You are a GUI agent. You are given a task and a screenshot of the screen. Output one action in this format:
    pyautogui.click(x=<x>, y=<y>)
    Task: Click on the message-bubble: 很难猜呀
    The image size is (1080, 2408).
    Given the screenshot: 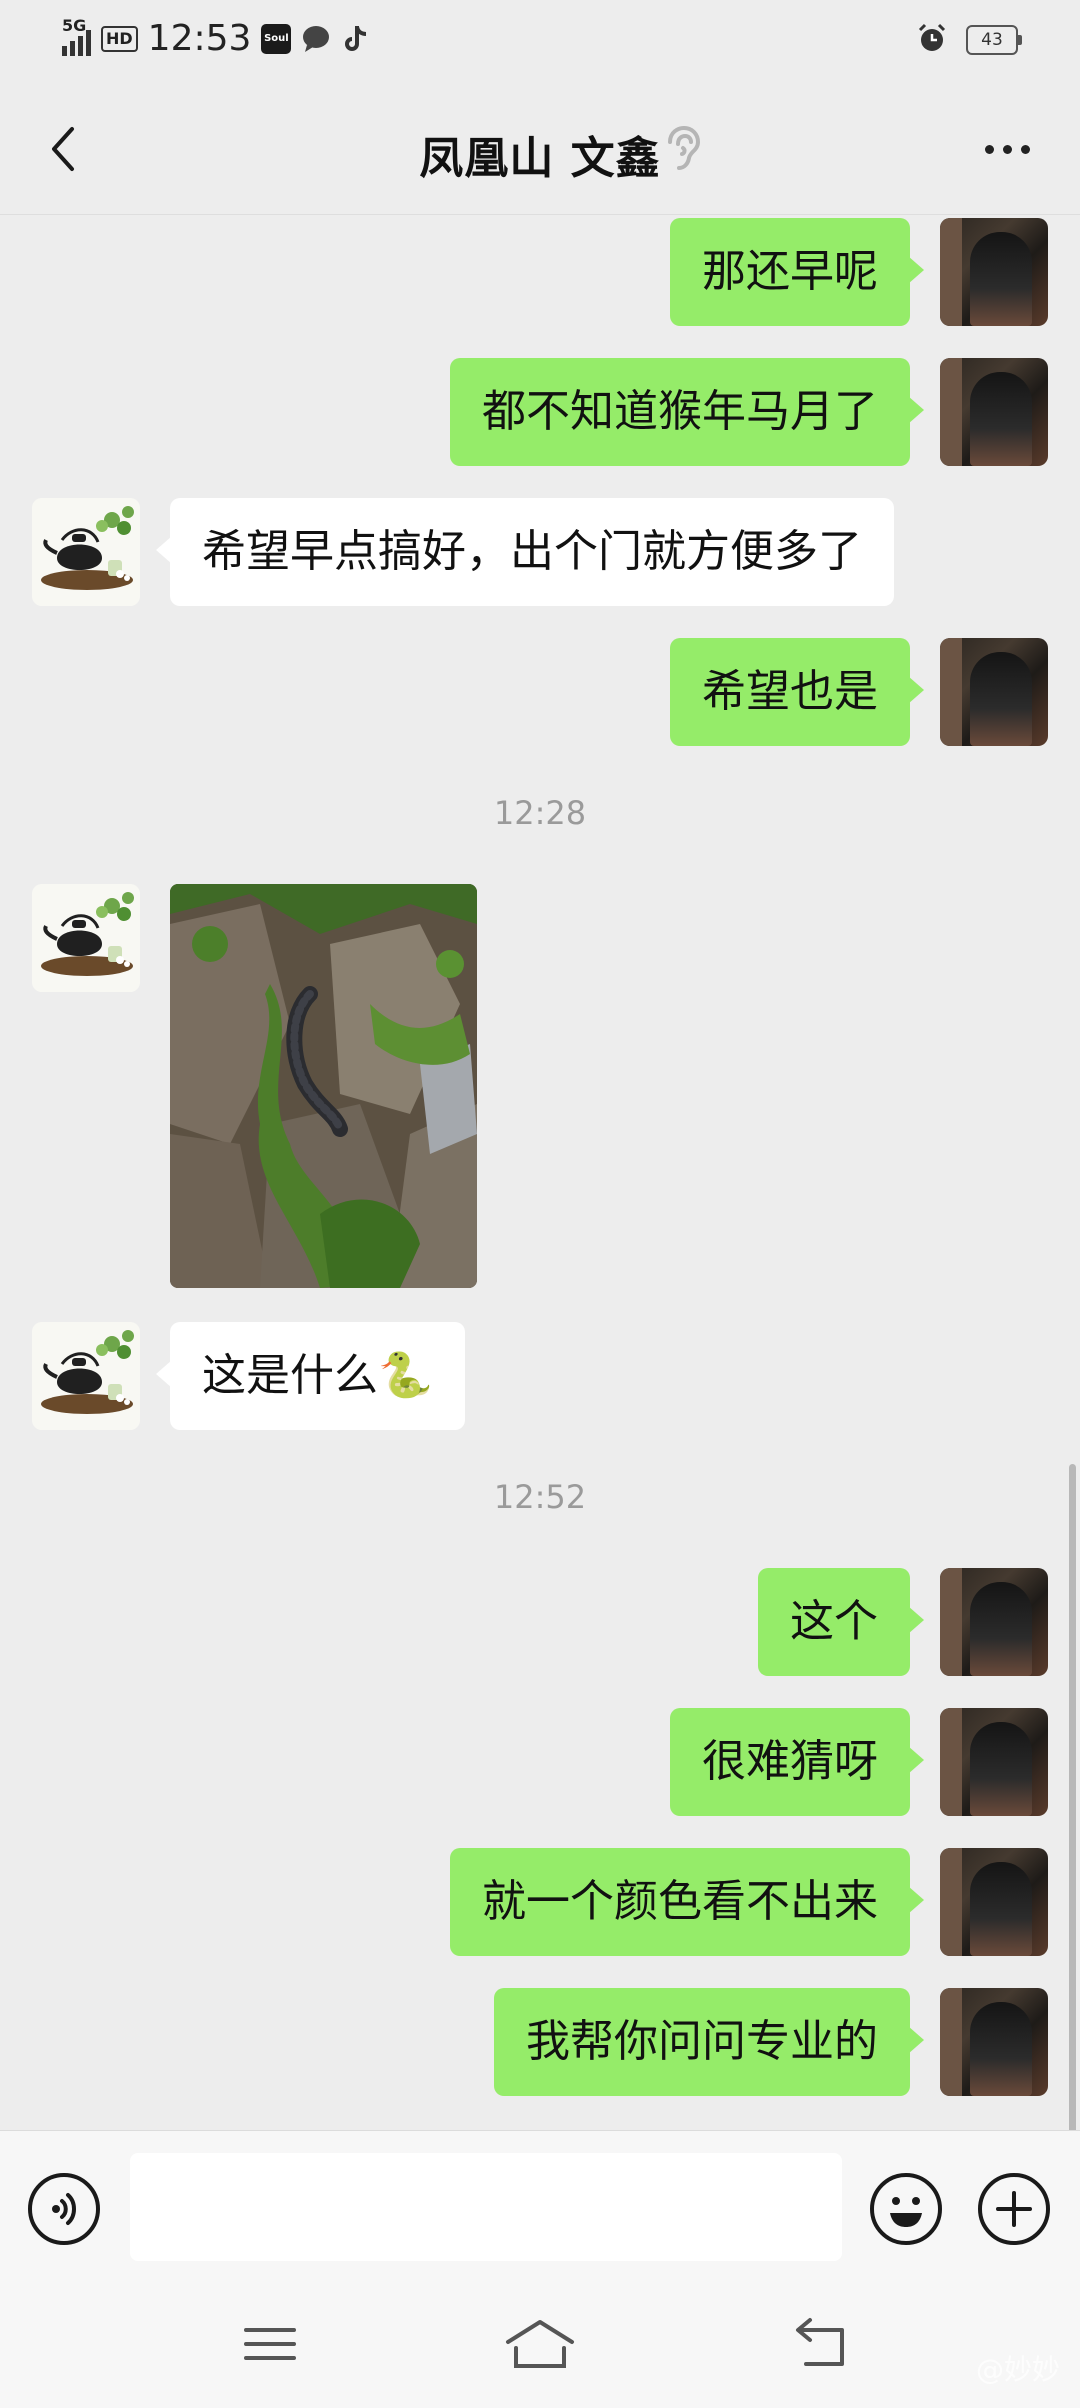 What is the action you would take?
    pyautogui.click(x=797, y=1762)
    